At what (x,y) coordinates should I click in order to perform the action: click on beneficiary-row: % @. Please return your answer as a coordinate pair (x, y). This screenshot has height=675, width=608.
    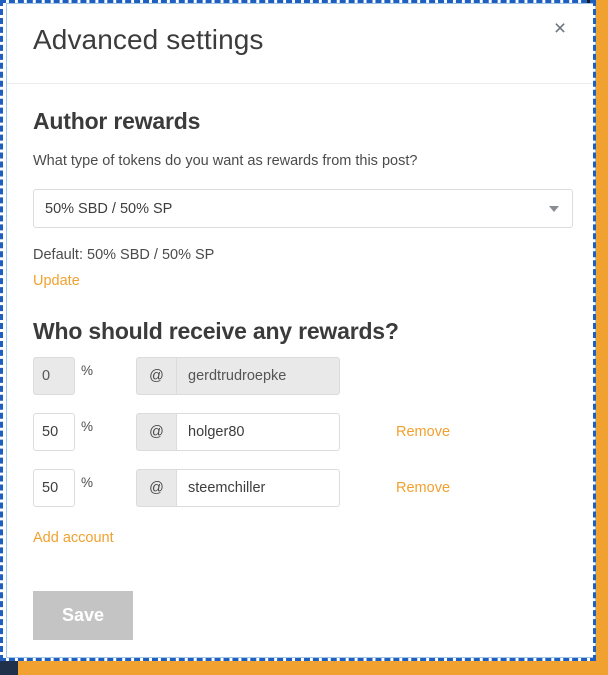
    Looking at the image, I should click on (301, 376).